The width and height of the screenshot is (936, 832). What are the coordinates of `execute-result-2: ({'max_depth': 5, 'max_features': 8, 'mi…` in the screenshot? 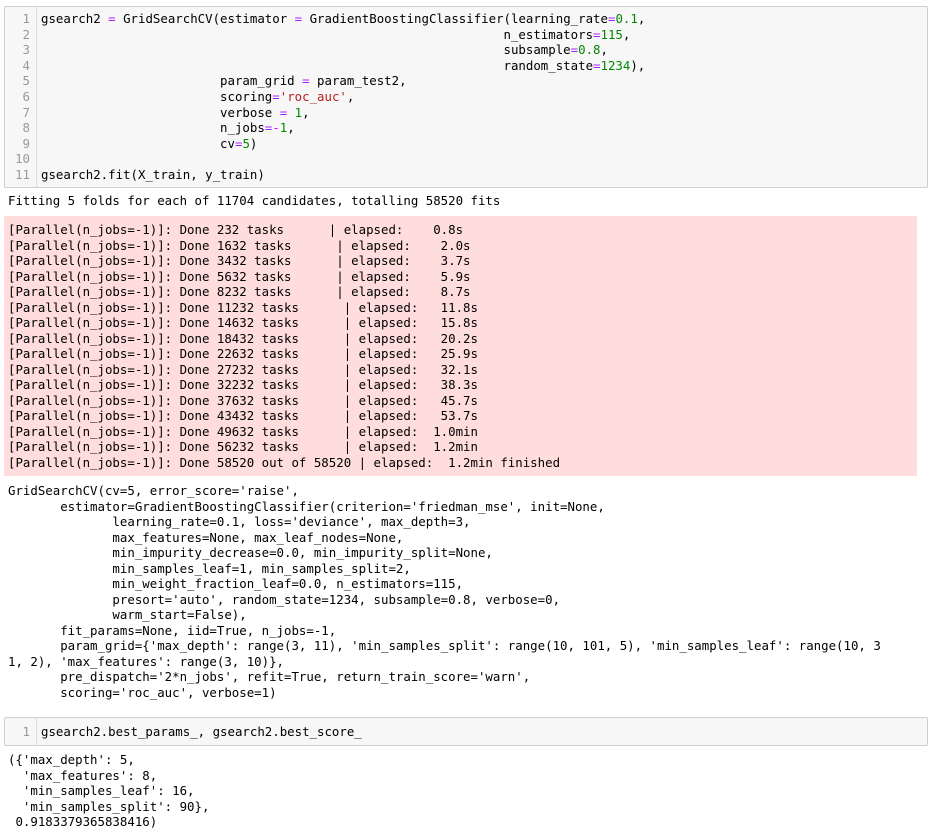 It's located at (109, 790).